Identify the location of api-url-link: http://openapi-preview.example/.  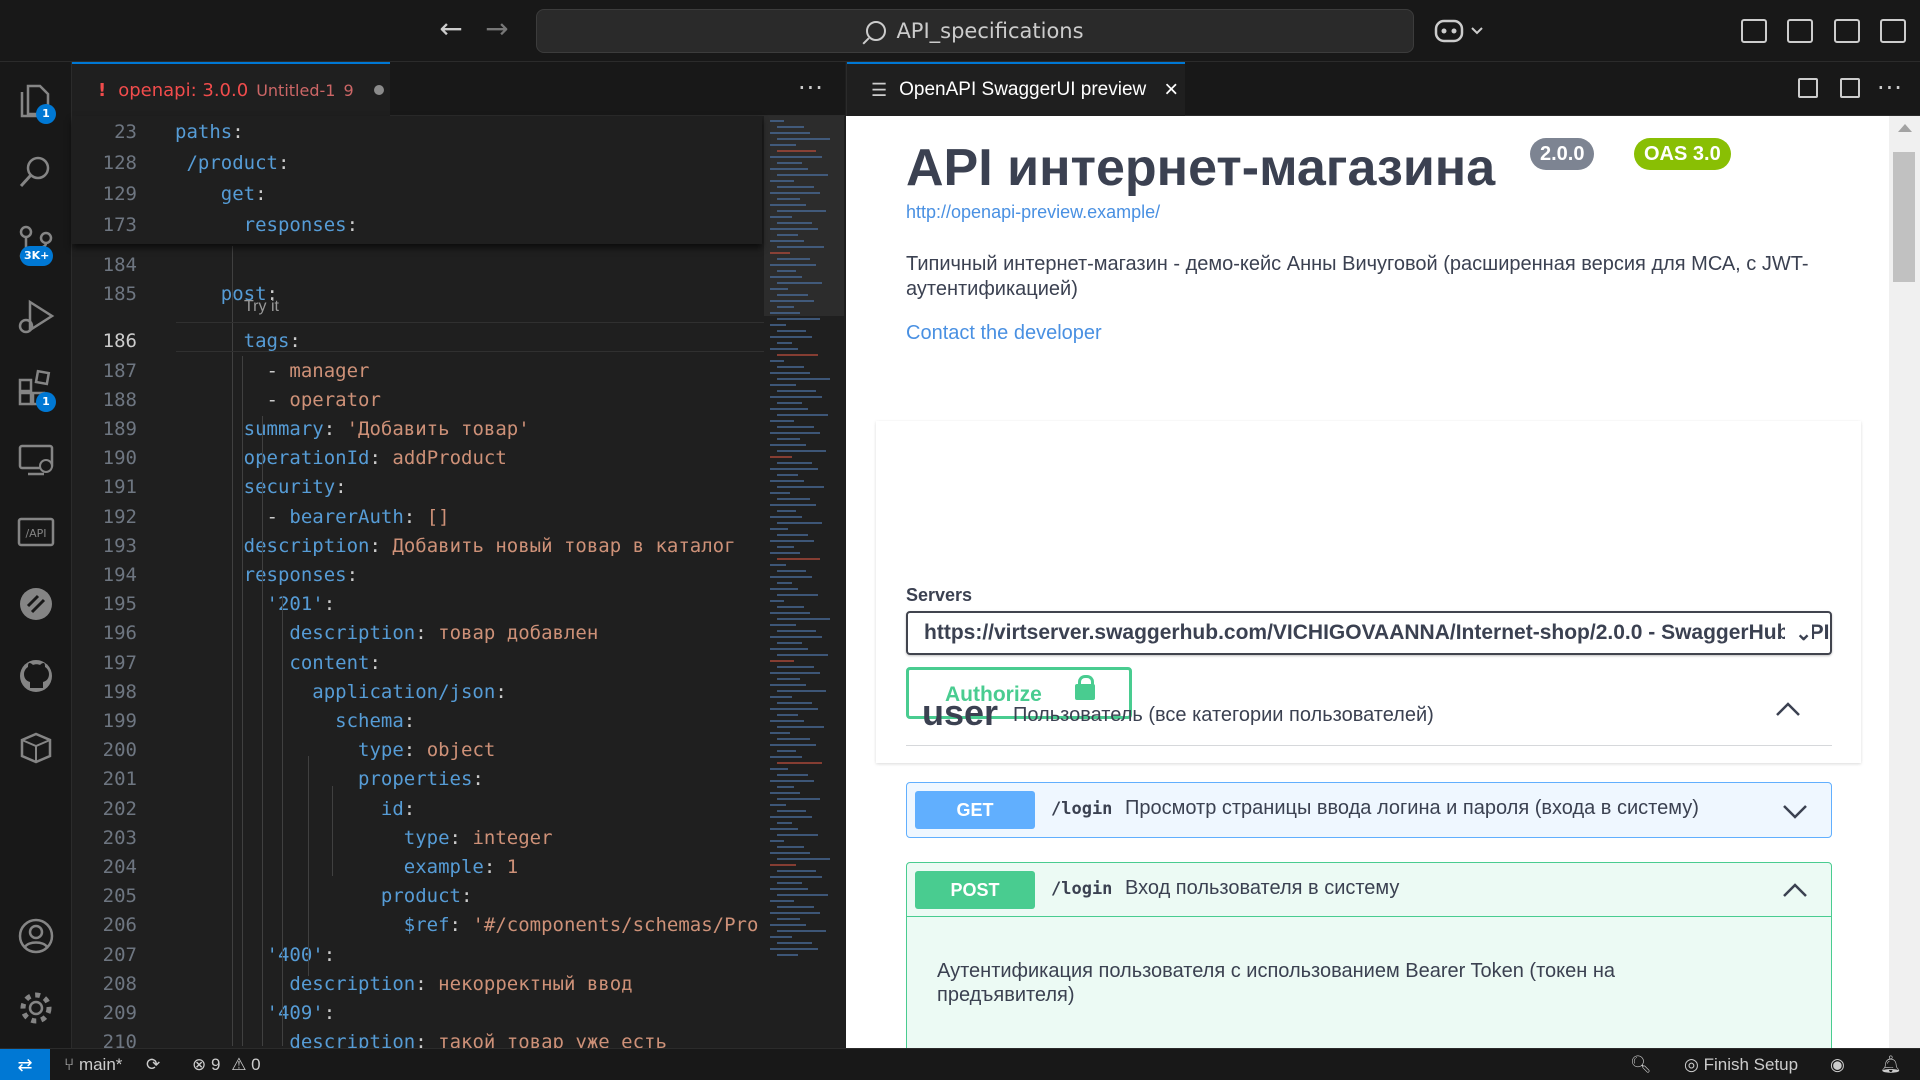
(1033, 212).